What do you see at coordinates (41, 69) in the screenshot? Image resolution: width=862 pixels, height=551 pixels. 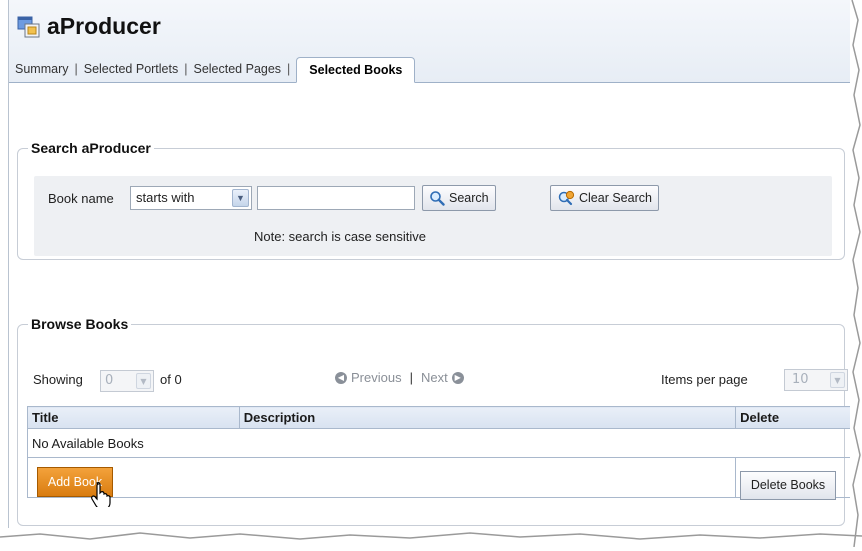 I see `tab-summary: Summary` at bounding box center [41, 69].